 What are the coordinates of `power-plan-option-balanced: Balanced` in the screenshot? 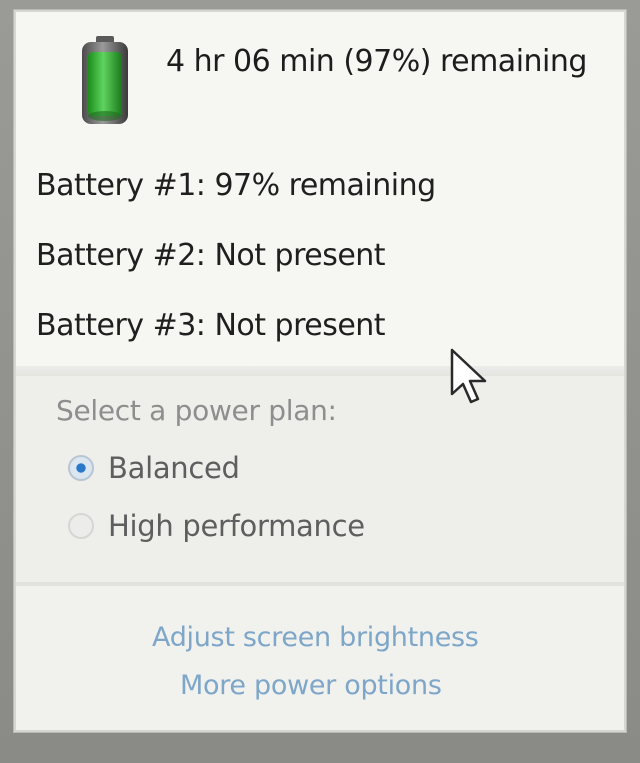 It's located at (154, 468).